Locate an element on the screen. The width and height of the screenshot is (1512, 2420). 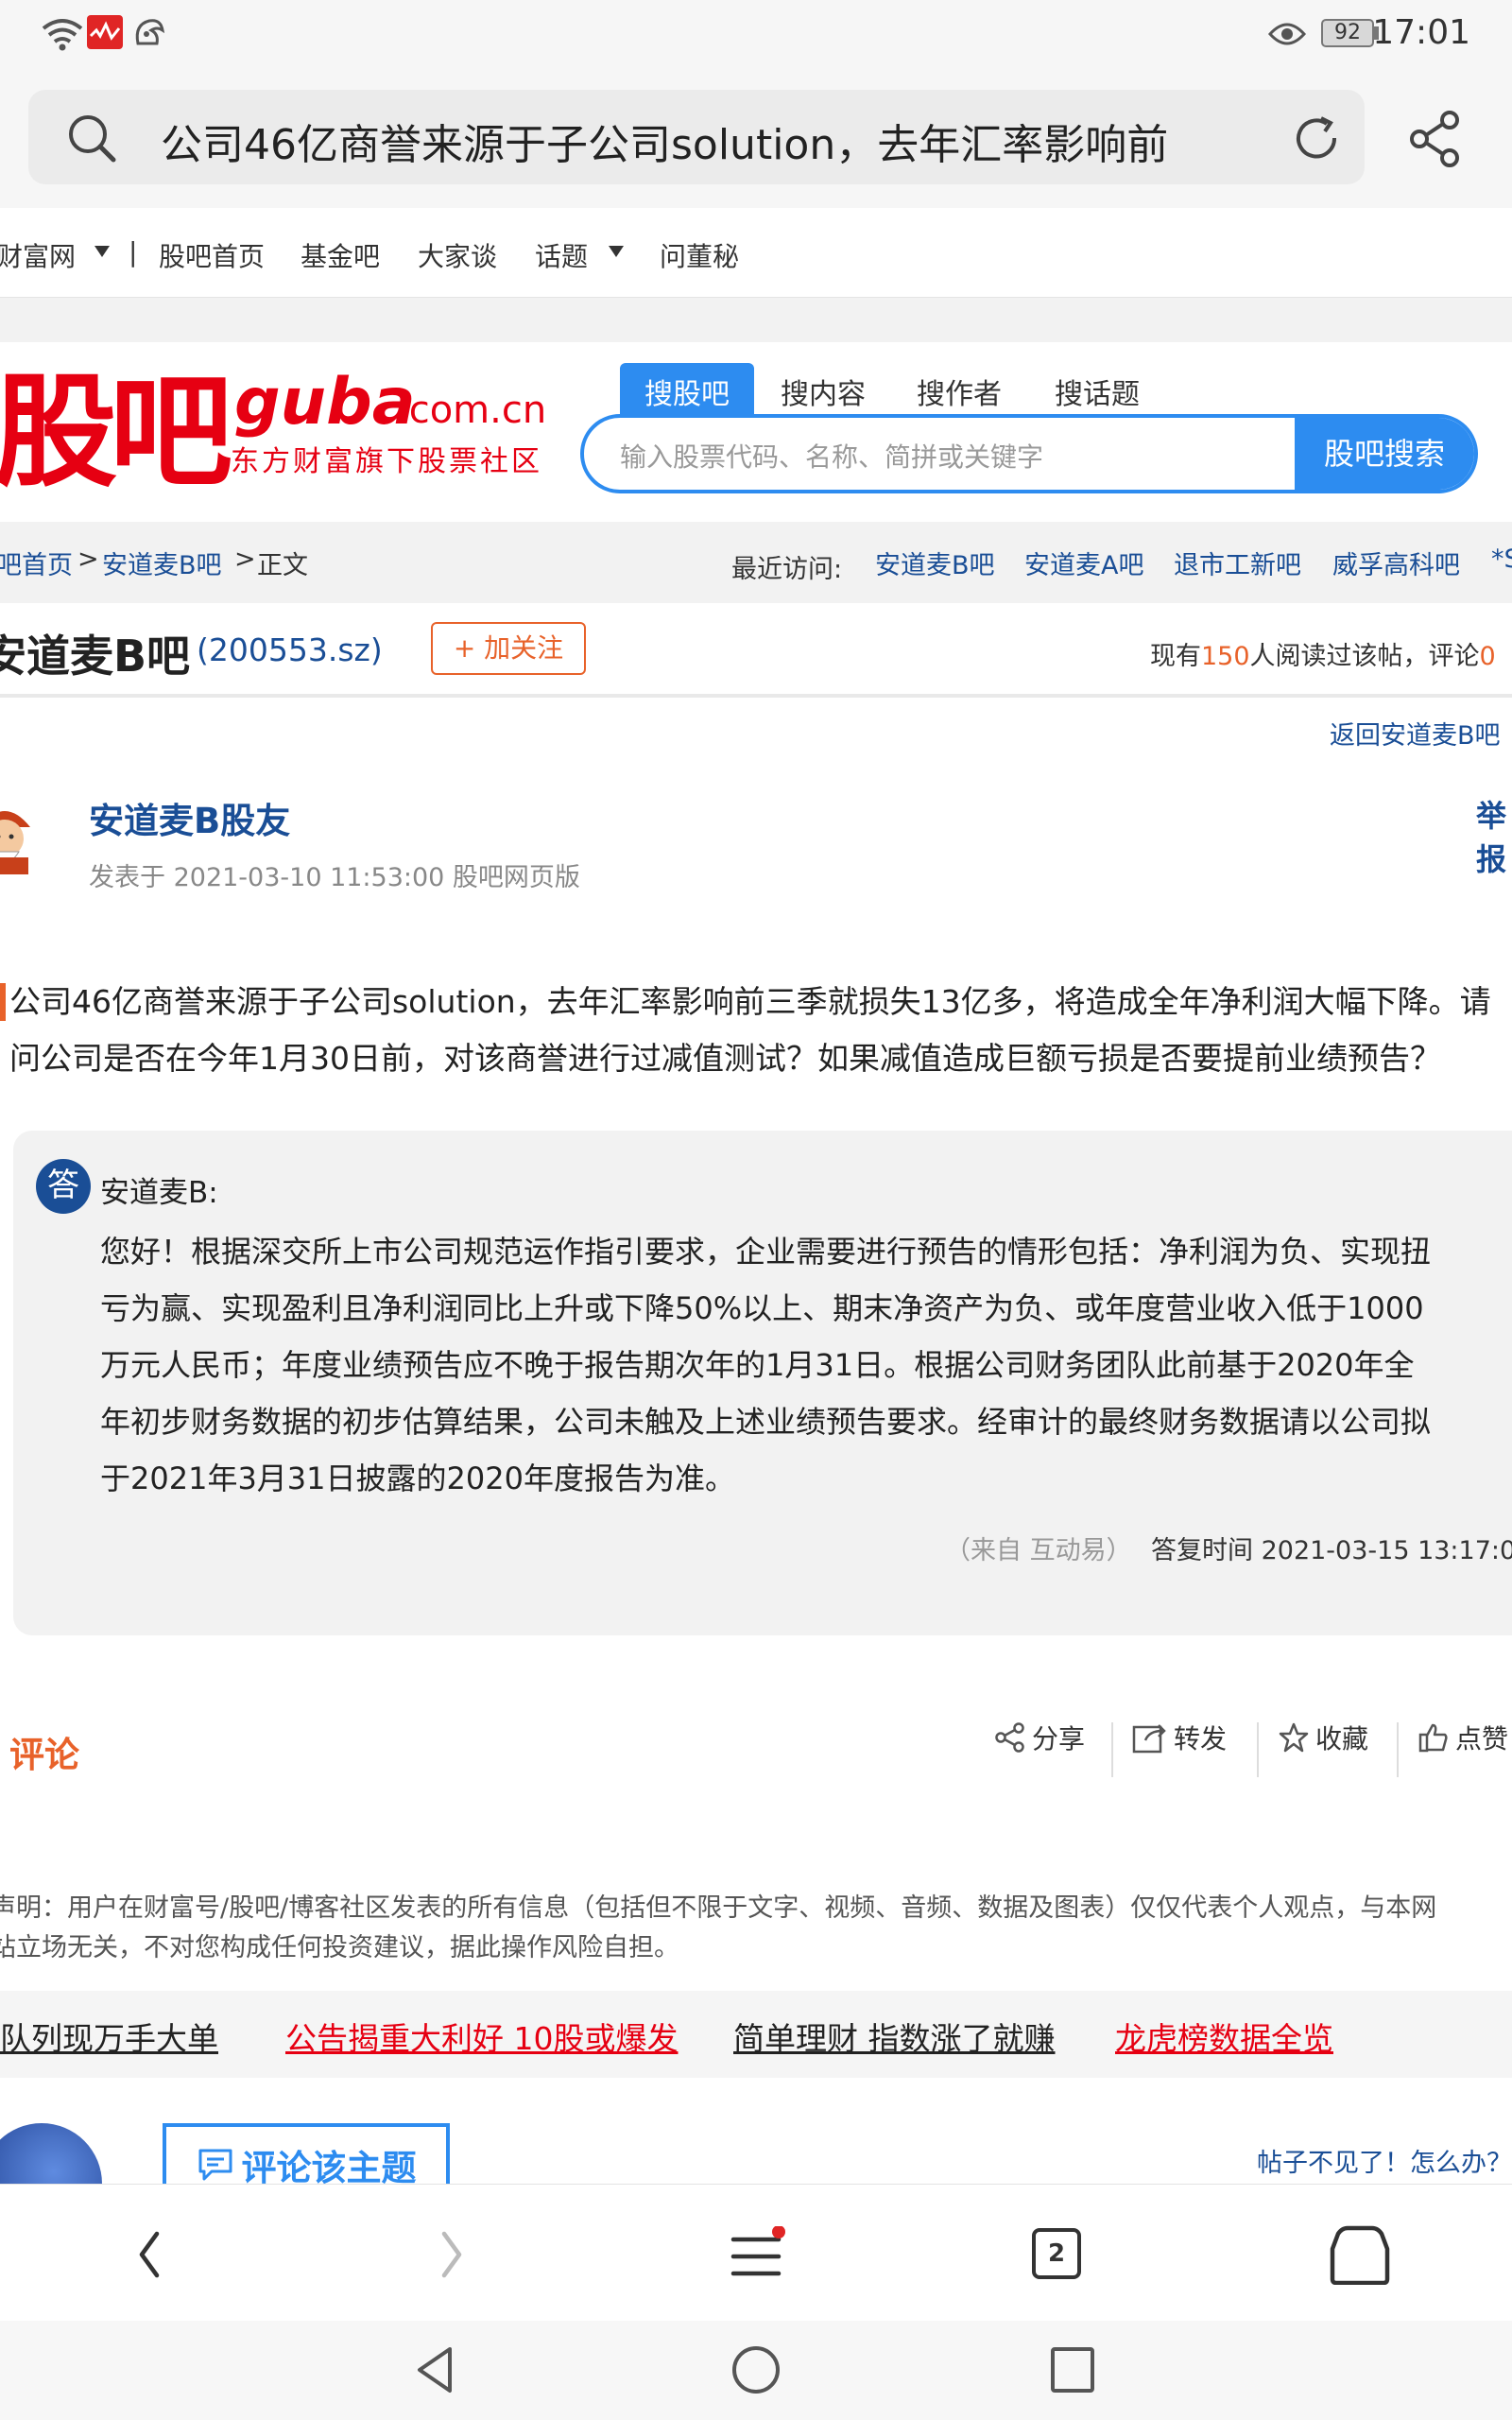
read-prefix: 现有 is located at coordinates (1175, 656).